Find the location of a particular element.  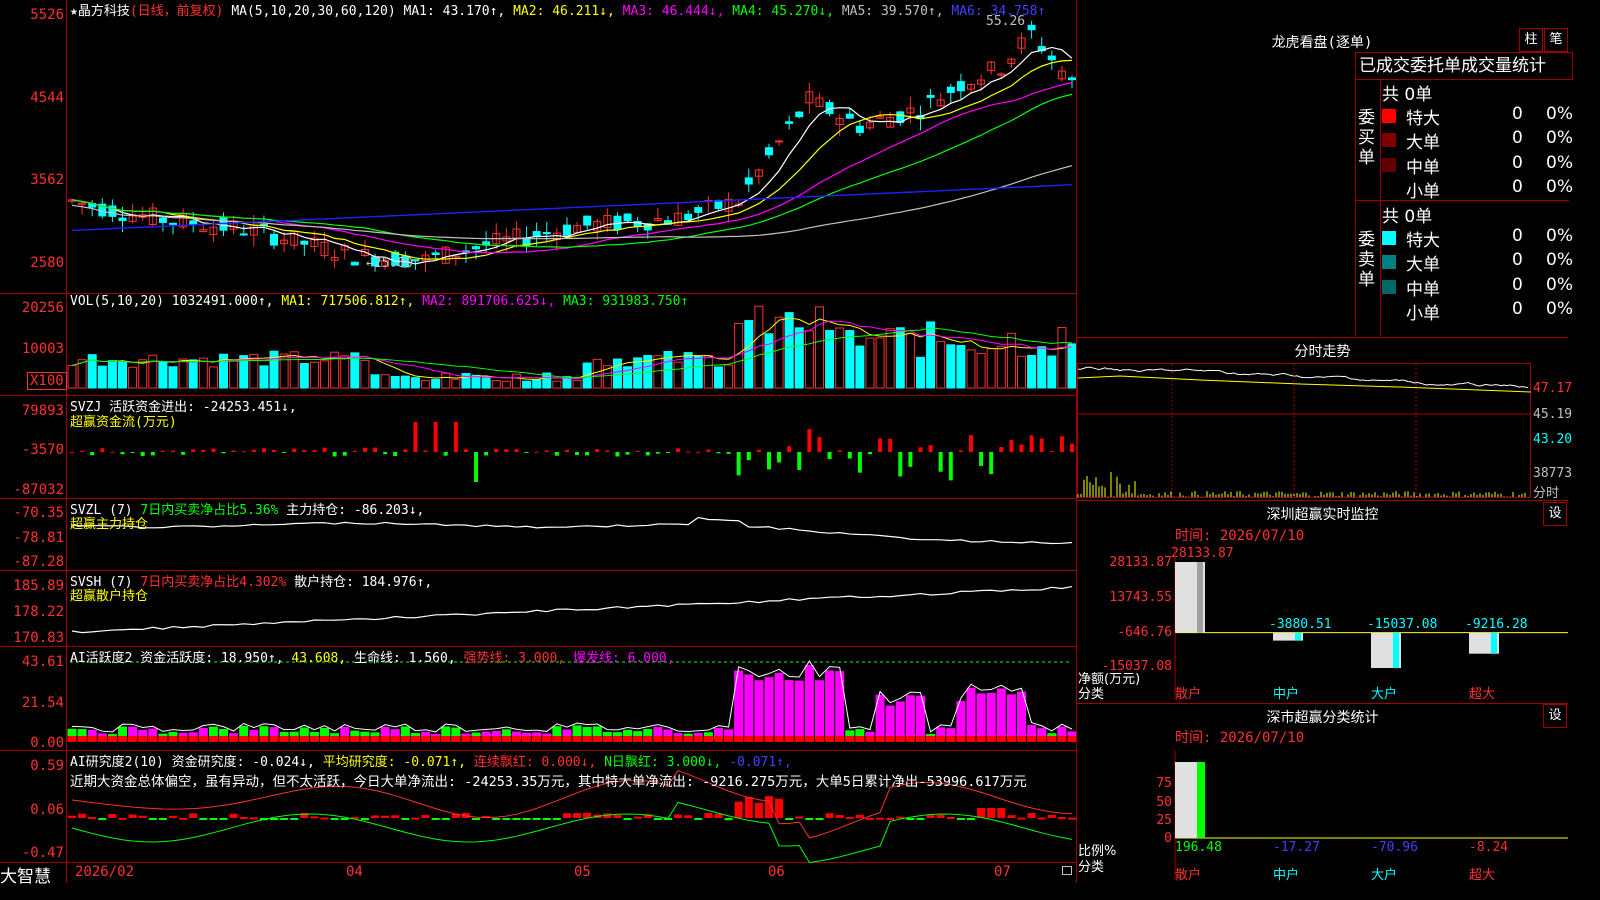

activity-bars is located at coordinates (571, 703).